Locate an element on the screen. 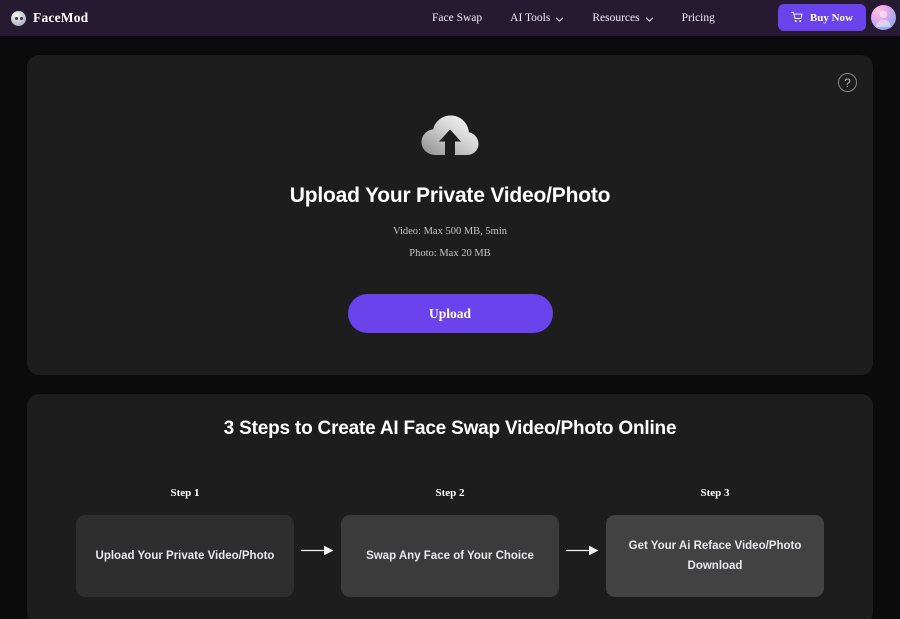 This screenshot has height=619, width=900. face-logo-icon is located at coordinates (18, 18).